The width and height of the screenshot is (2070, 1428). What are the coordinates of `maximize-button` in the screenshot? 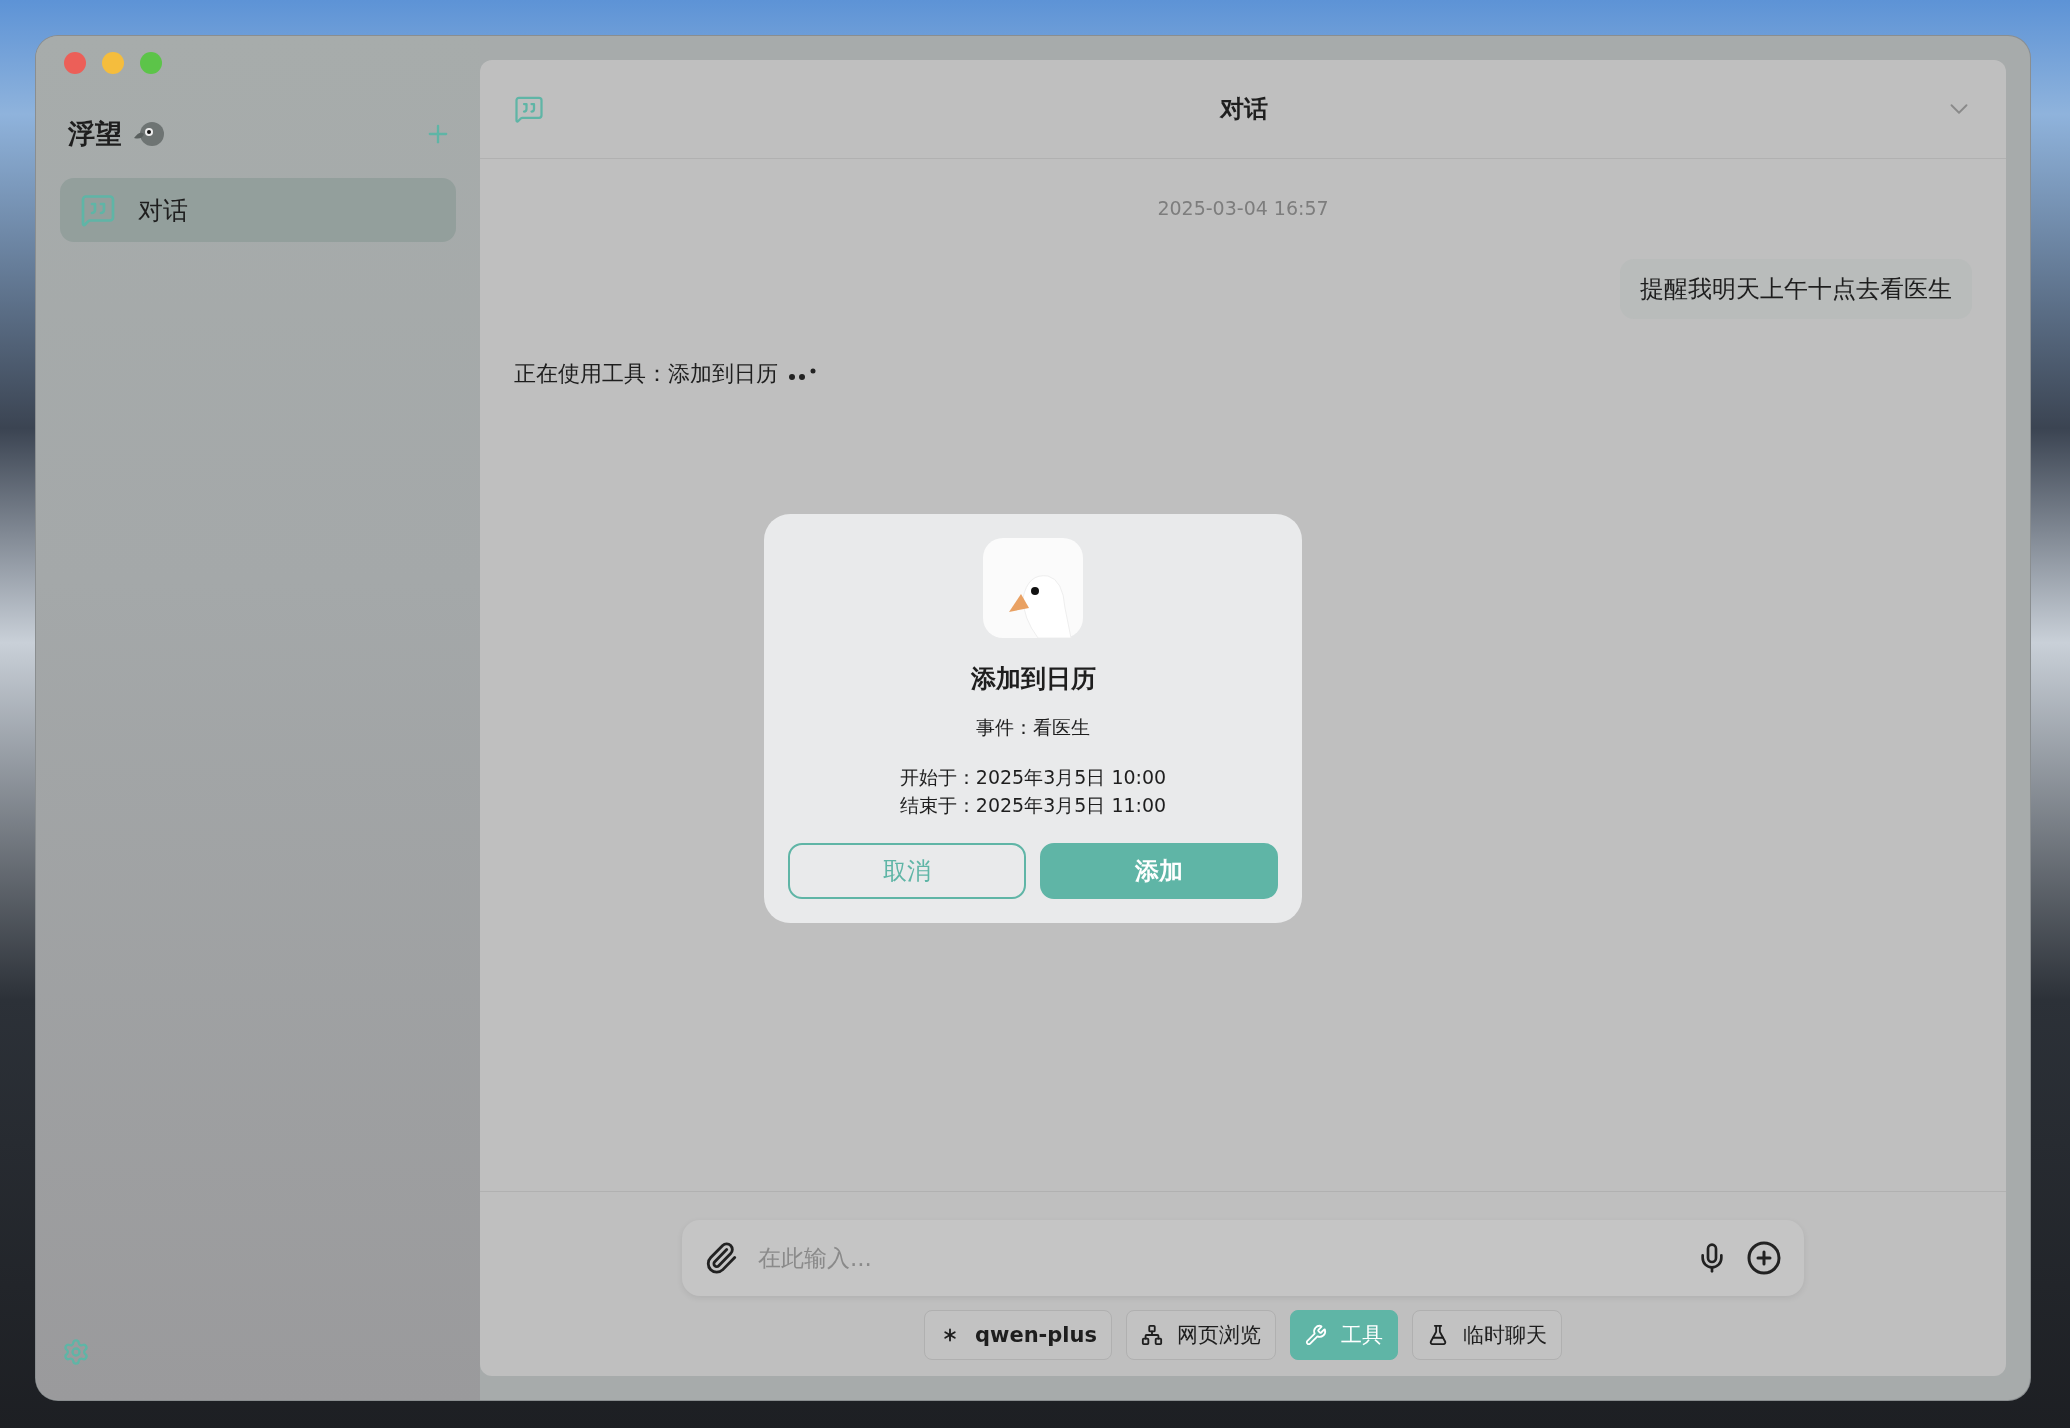 It's located at (151, 63).